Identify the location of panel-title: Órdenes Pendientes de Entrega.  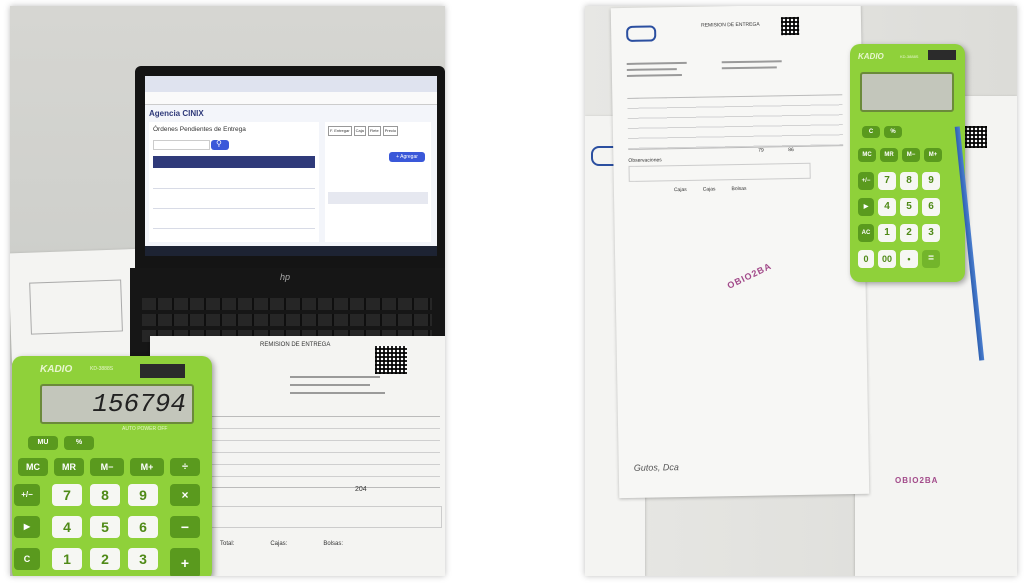
(199, 129).